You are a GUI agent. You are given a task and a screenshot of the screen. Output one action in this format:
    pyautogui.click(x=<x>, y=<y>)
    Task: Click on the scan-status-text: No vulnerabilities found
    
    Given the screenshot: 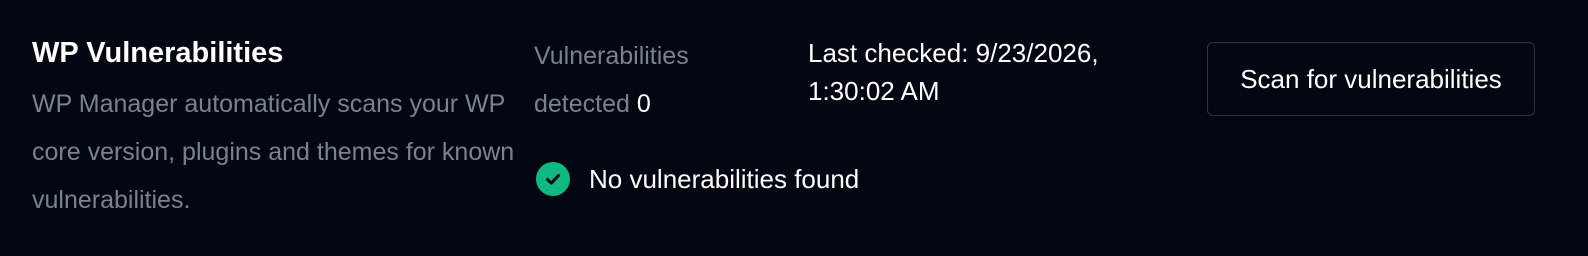 What is the action you would take?
    pyautogui.click(x=724, y=179)
    